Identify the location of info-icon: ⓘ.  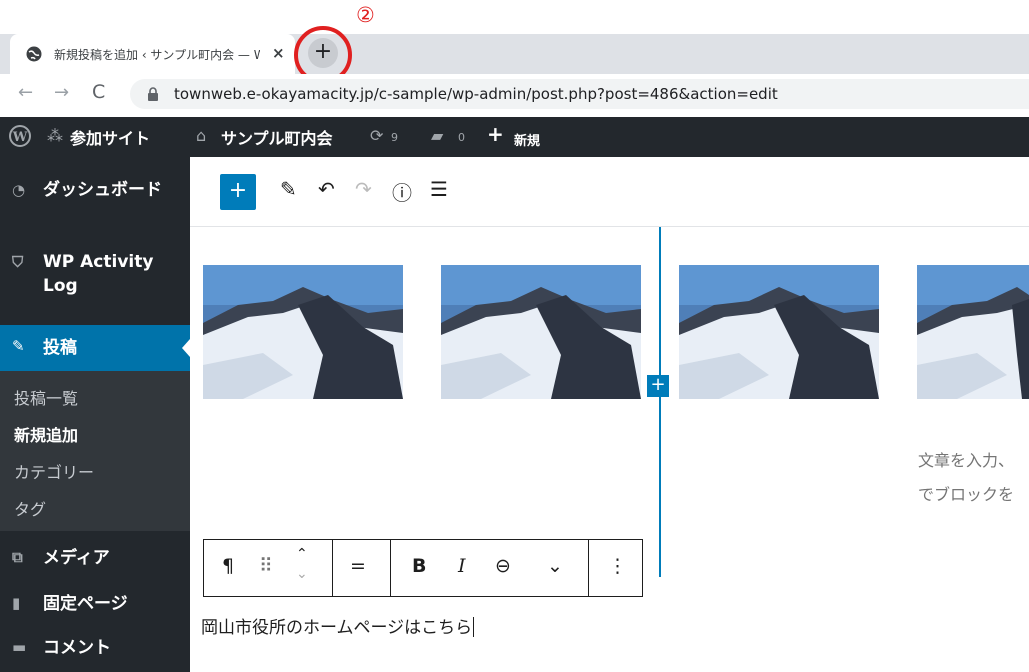
(402, 191).